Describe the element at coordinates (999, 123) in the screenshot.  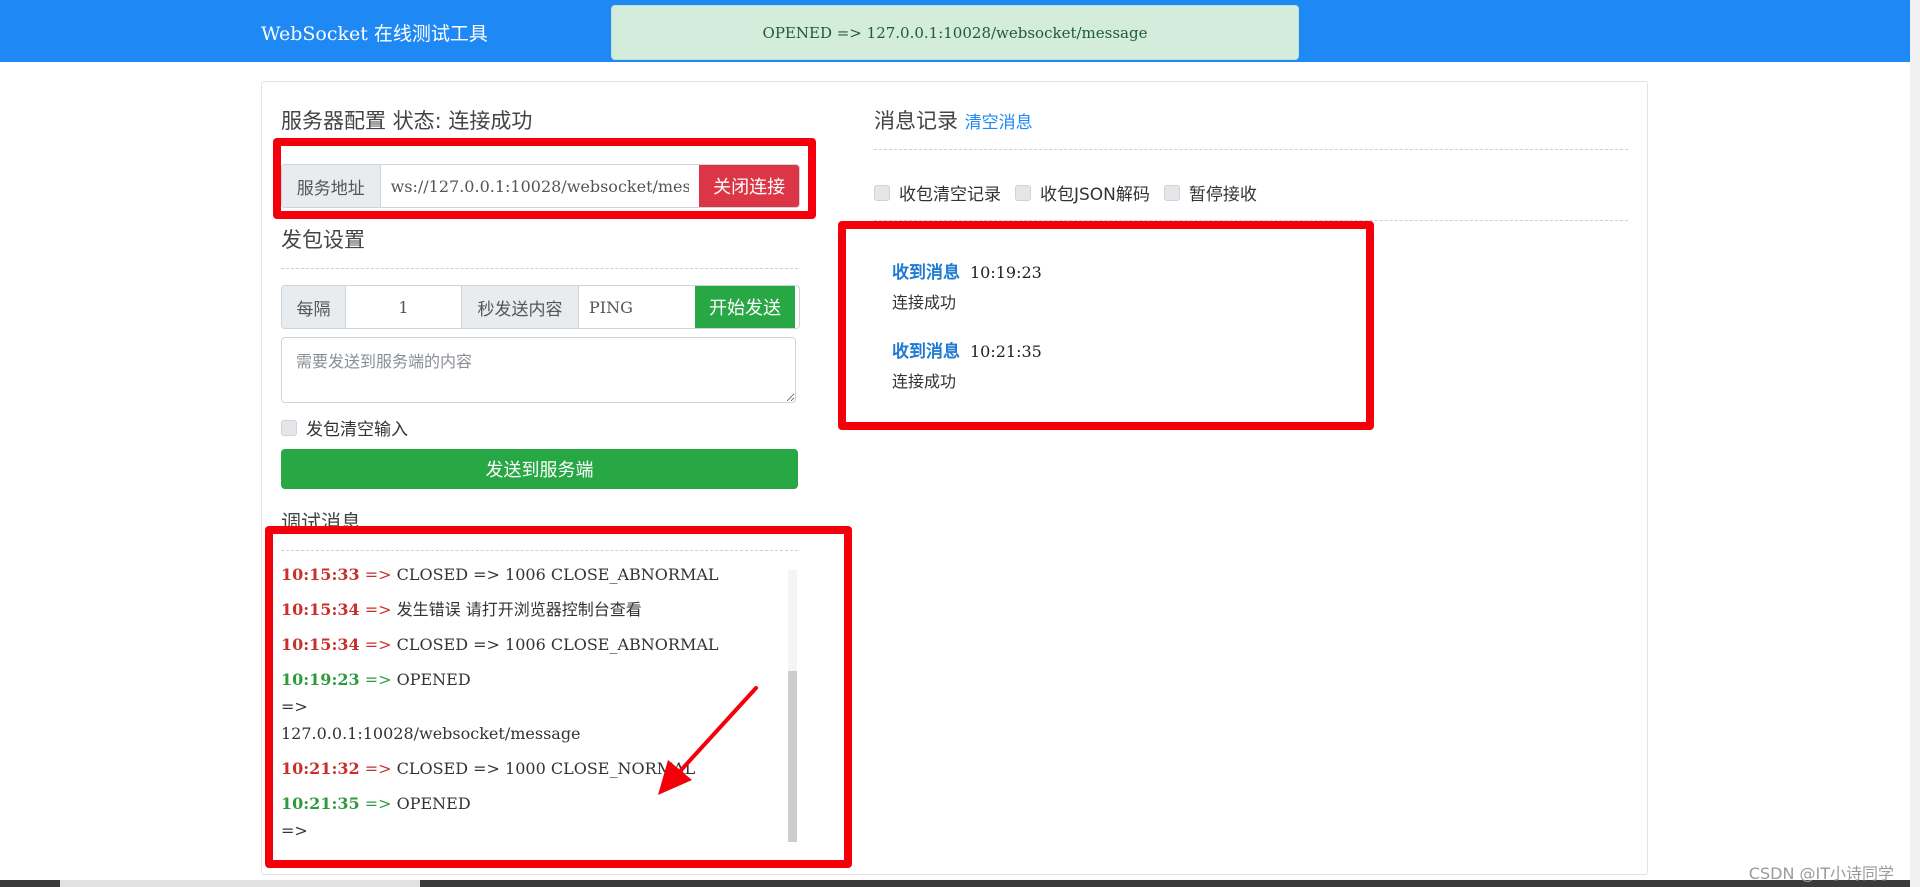
I see `clear-messages-link: 清空消息` at that location.